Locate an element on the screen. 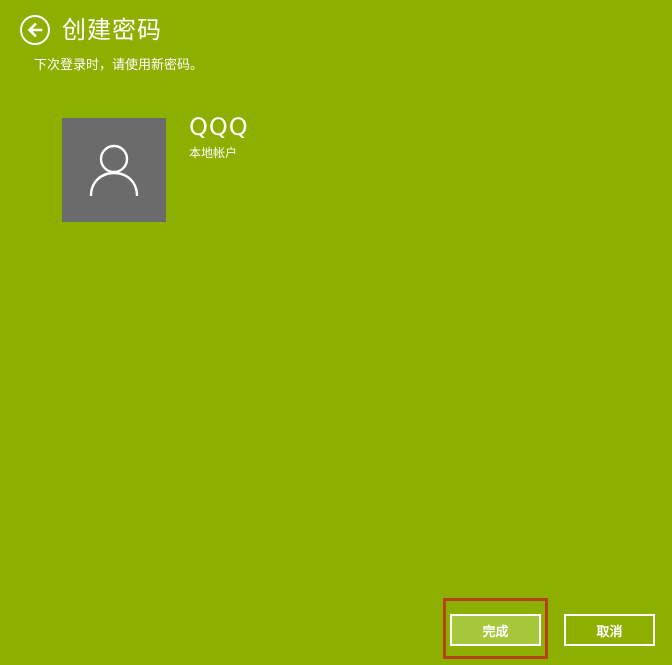  user-icon is located at coordinates (114, 170).